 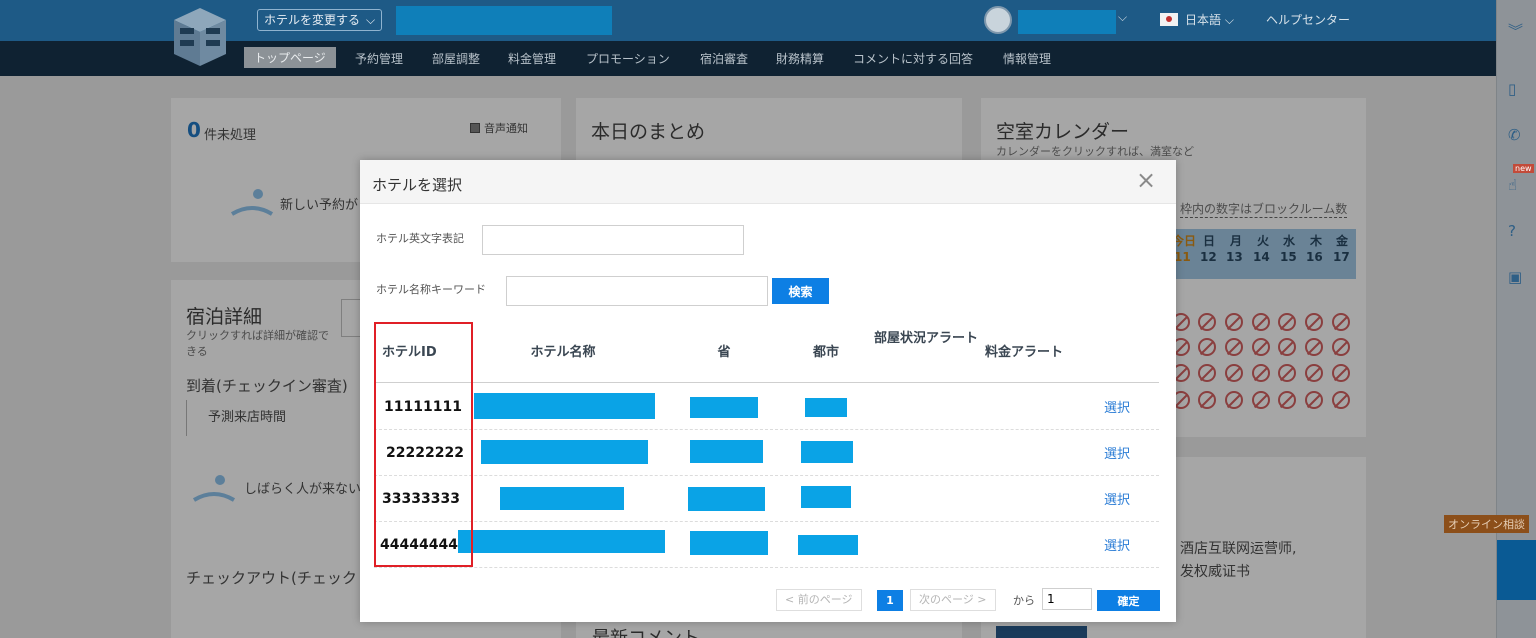 What do you see at coordinates (1289, 241) in the screenshot?
I see `calendar-day-4: 水` at bounding box center [1289, 241].